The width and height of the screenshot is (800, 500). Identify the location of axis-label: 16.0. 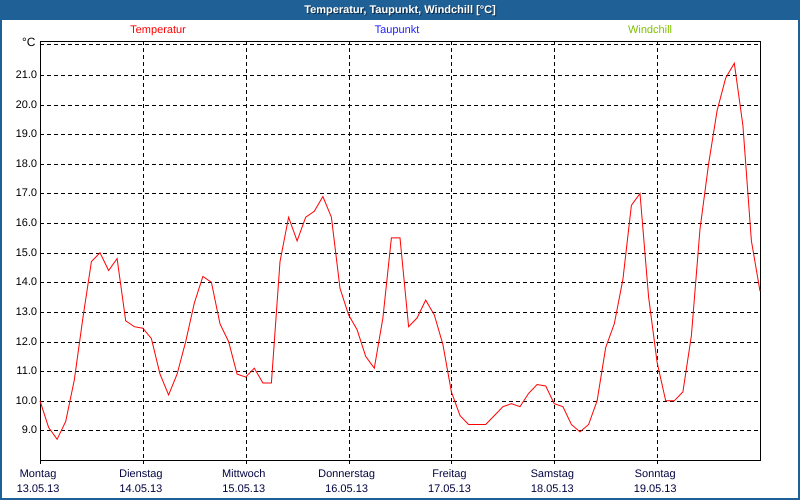
(25, 223).